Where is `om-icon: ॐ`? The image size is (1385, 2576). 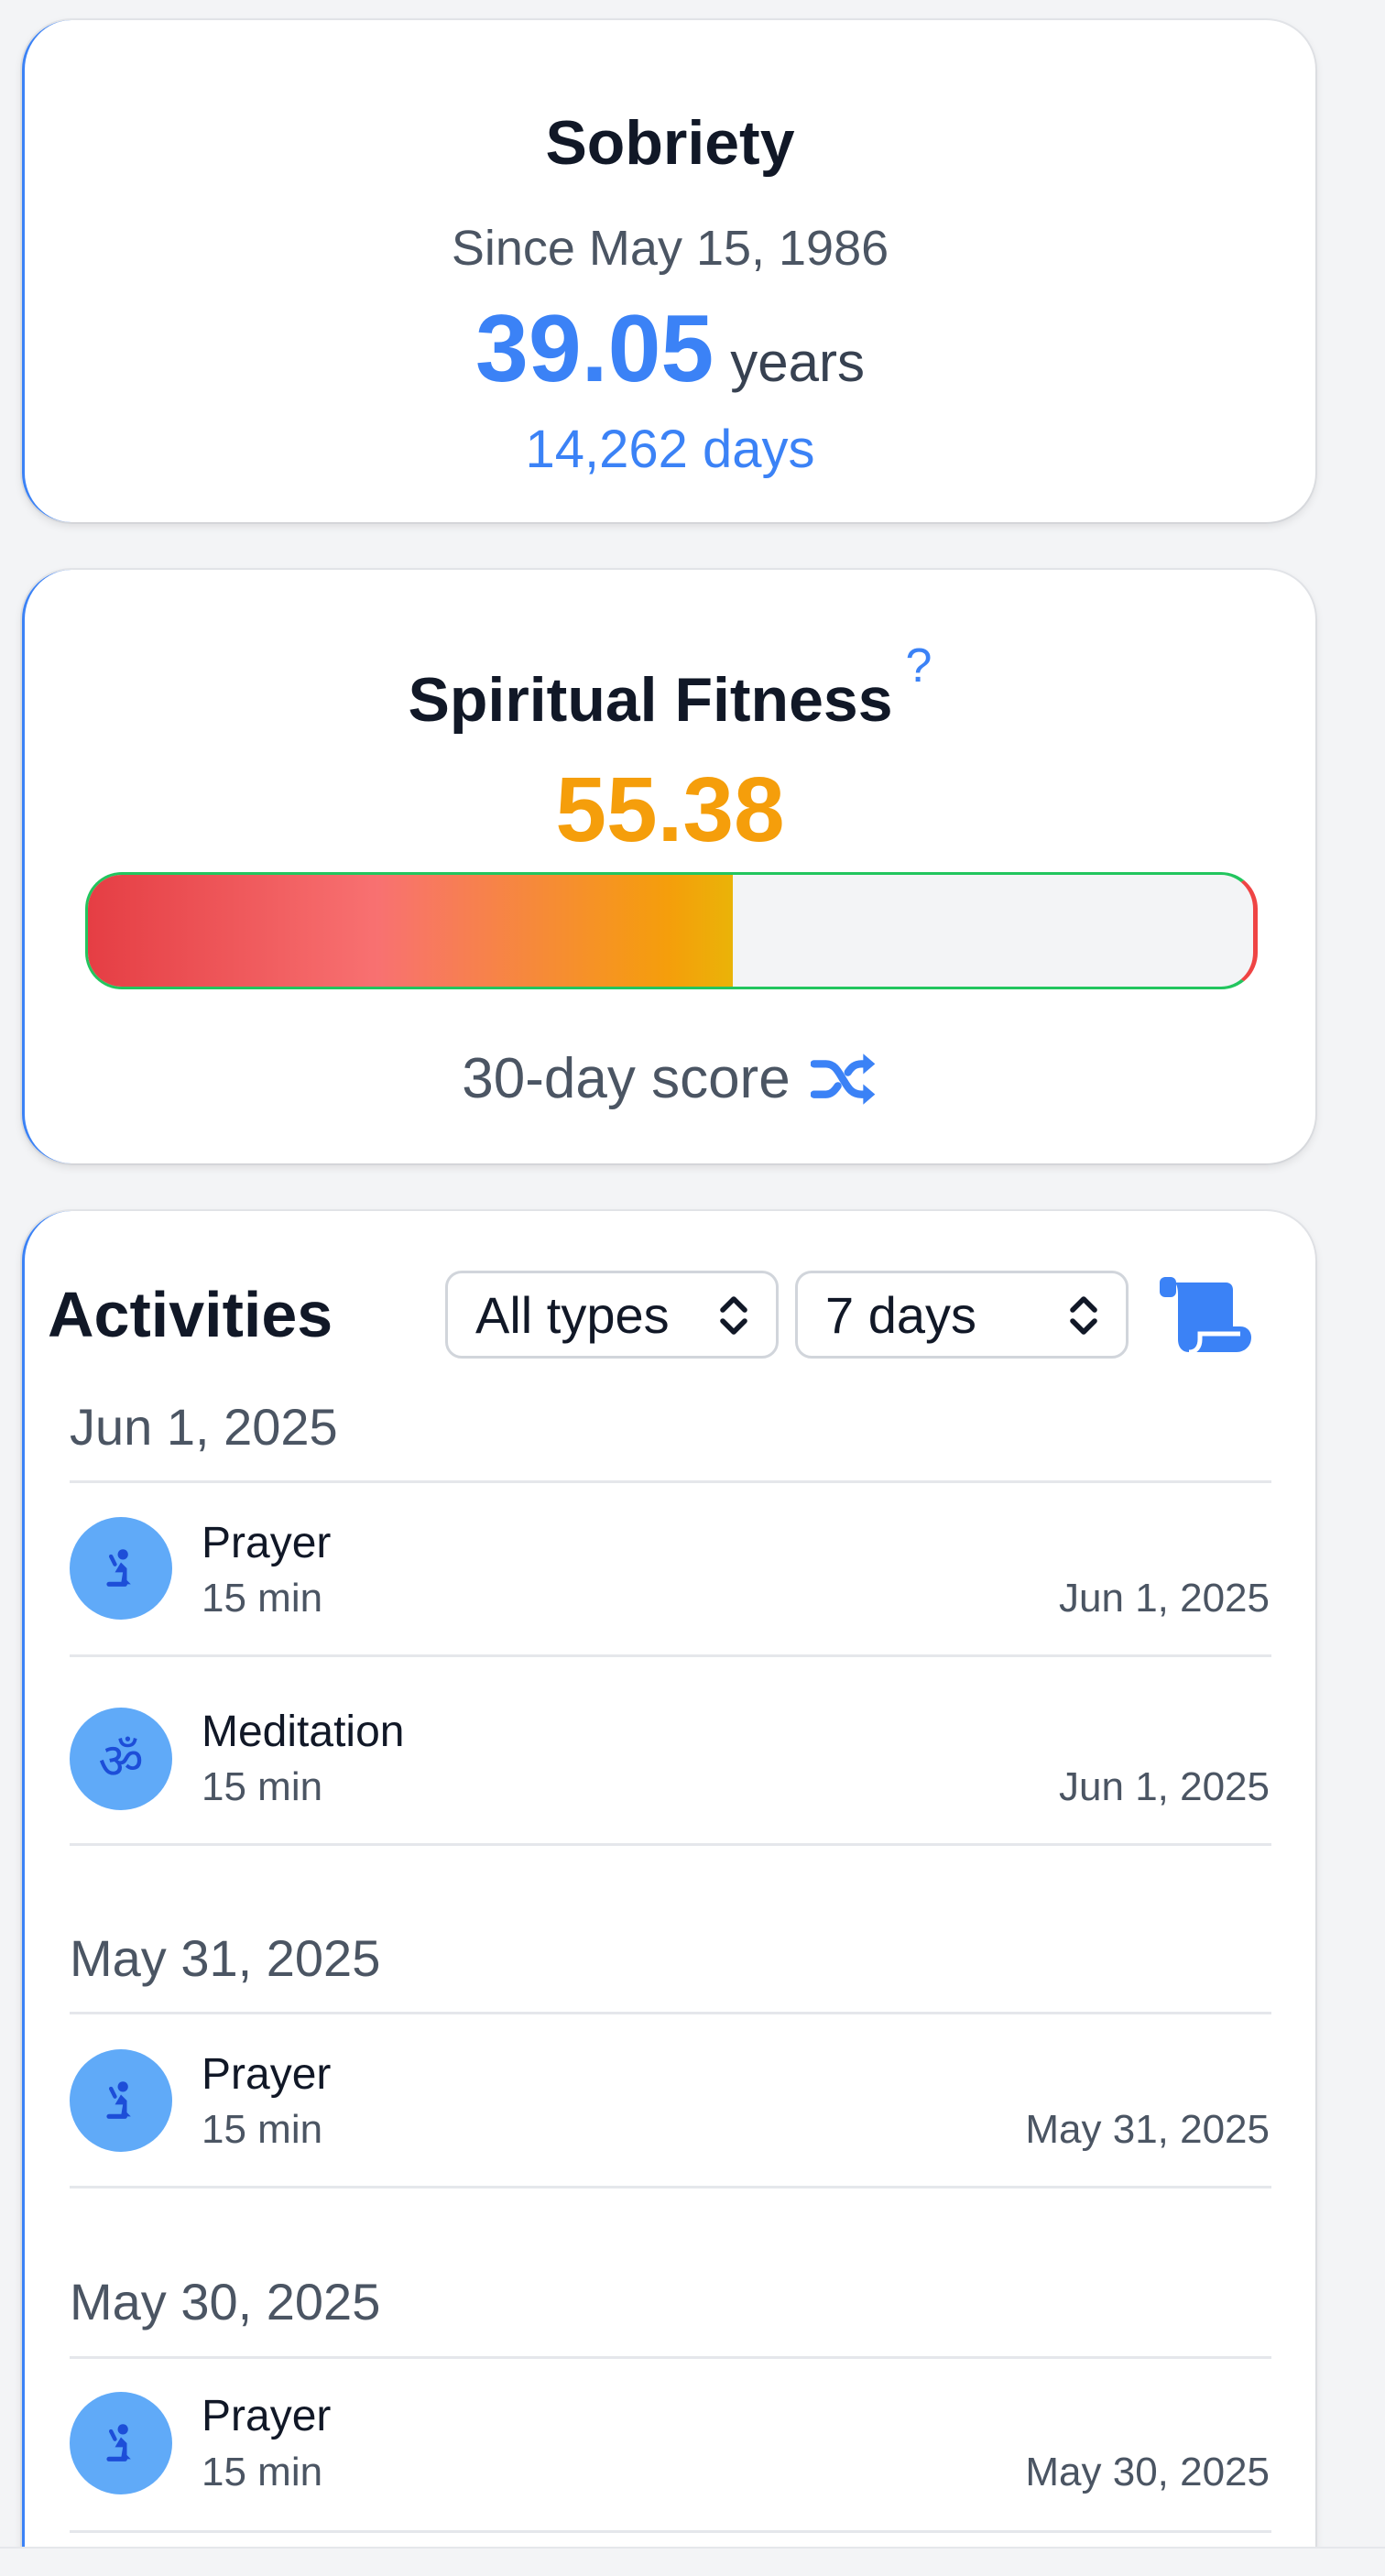
om-icon: ॐ is located at coordinates (121, 1759).